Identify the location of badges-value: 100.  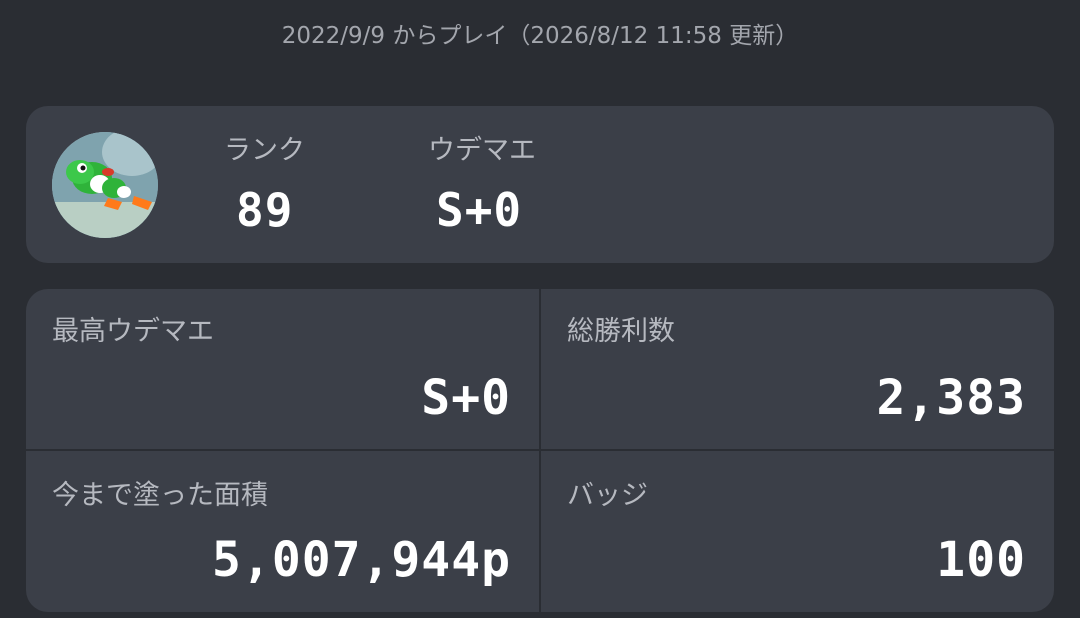
(981, 560).